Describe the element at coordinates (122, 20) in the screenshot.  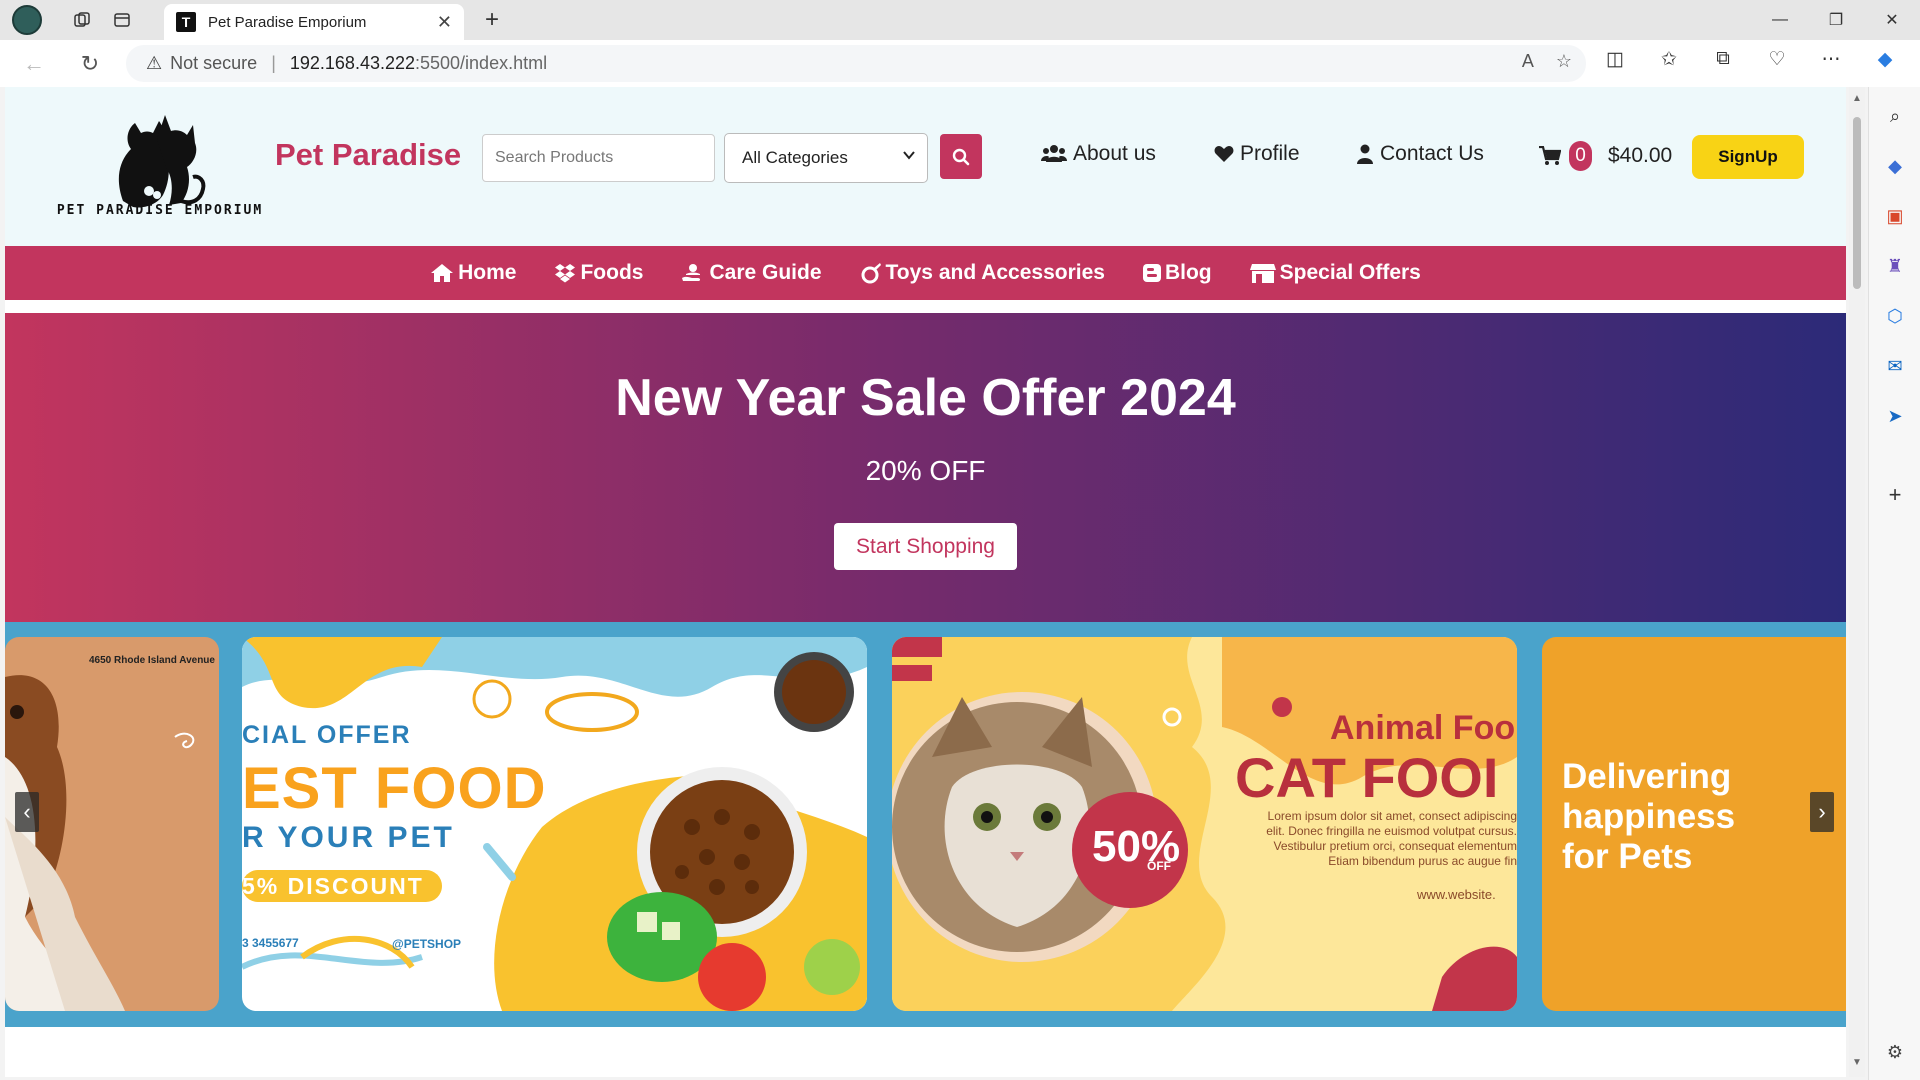
I see `tab-actions-icon` at that location.